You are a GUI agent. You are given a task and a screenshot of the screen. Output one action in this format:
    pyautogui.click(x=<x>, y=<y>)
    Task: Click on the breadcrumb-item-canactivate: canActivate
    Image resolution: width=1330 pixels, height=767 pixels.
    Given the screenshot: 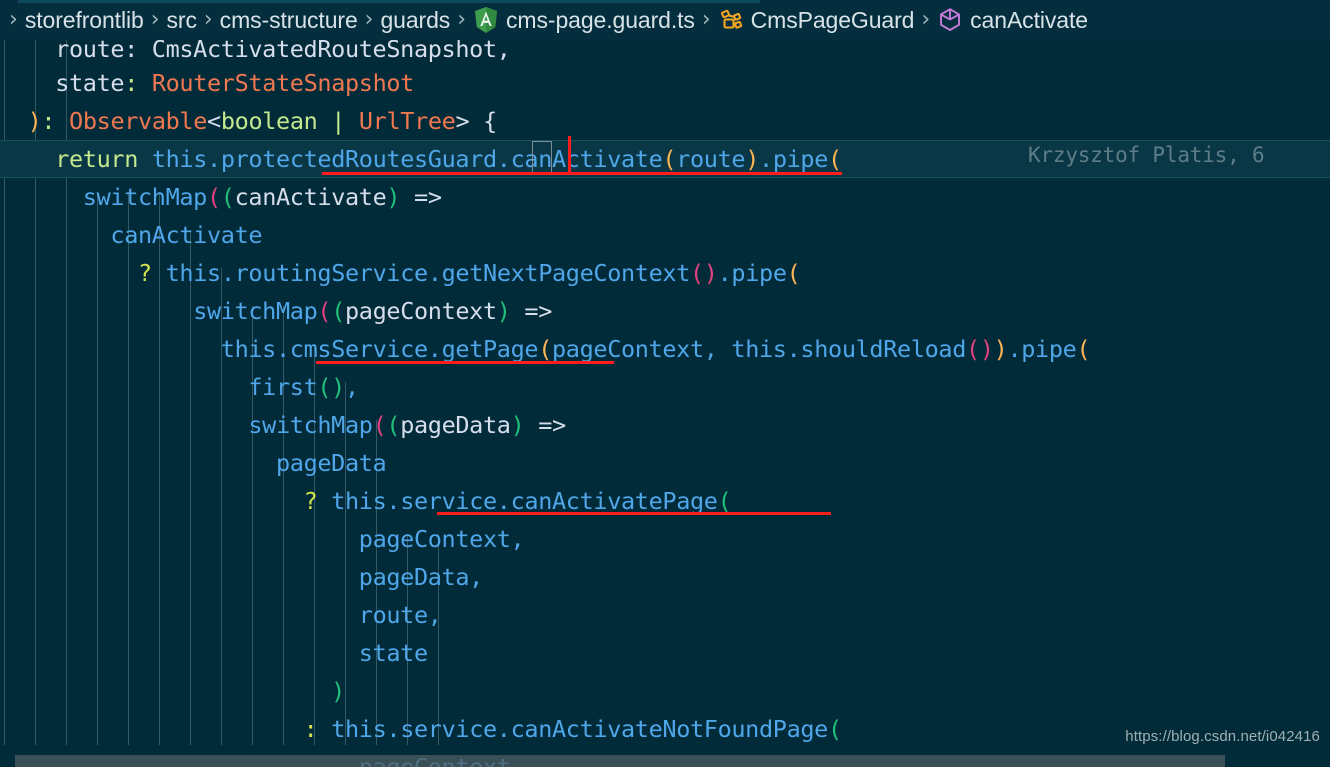 What is the action you would take?
    pyautogui.click(x=1012, y=20)
    